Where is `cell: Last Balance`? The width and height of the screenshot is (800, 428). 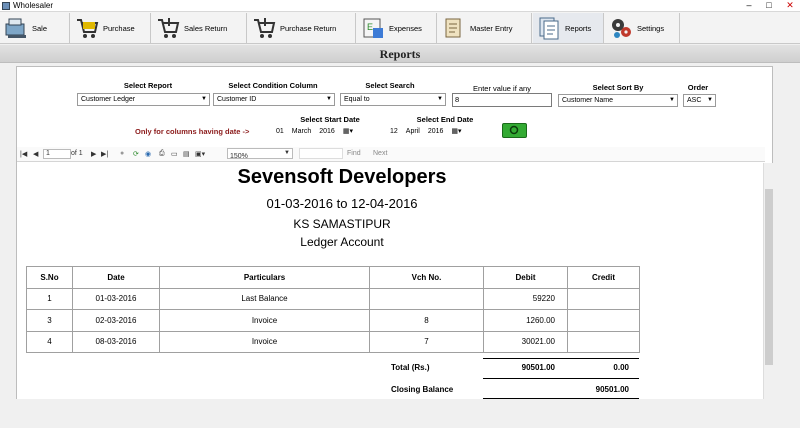 cell: Last Balance is located at coordinates (264, 298).